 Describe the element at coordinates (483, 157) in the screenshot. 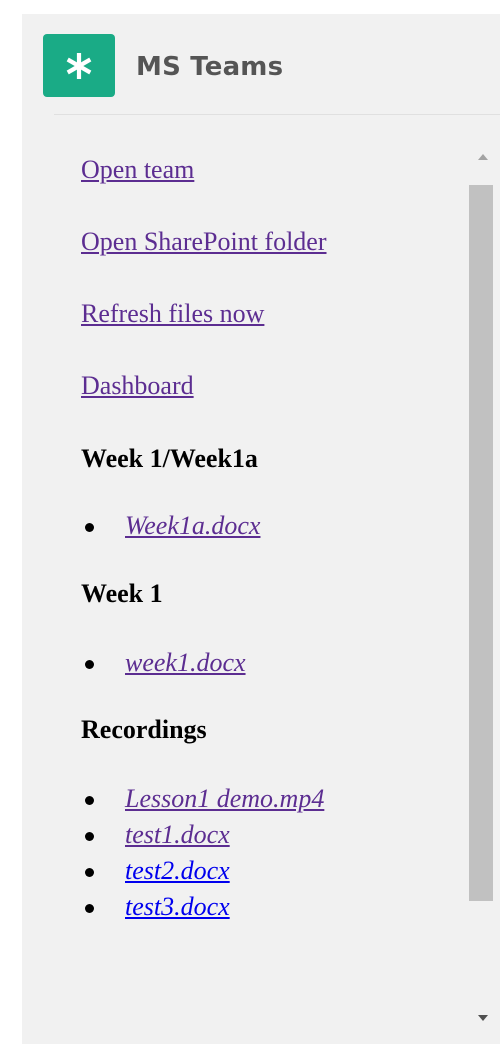

I see `scroll-up-arrow-icon` at that location.